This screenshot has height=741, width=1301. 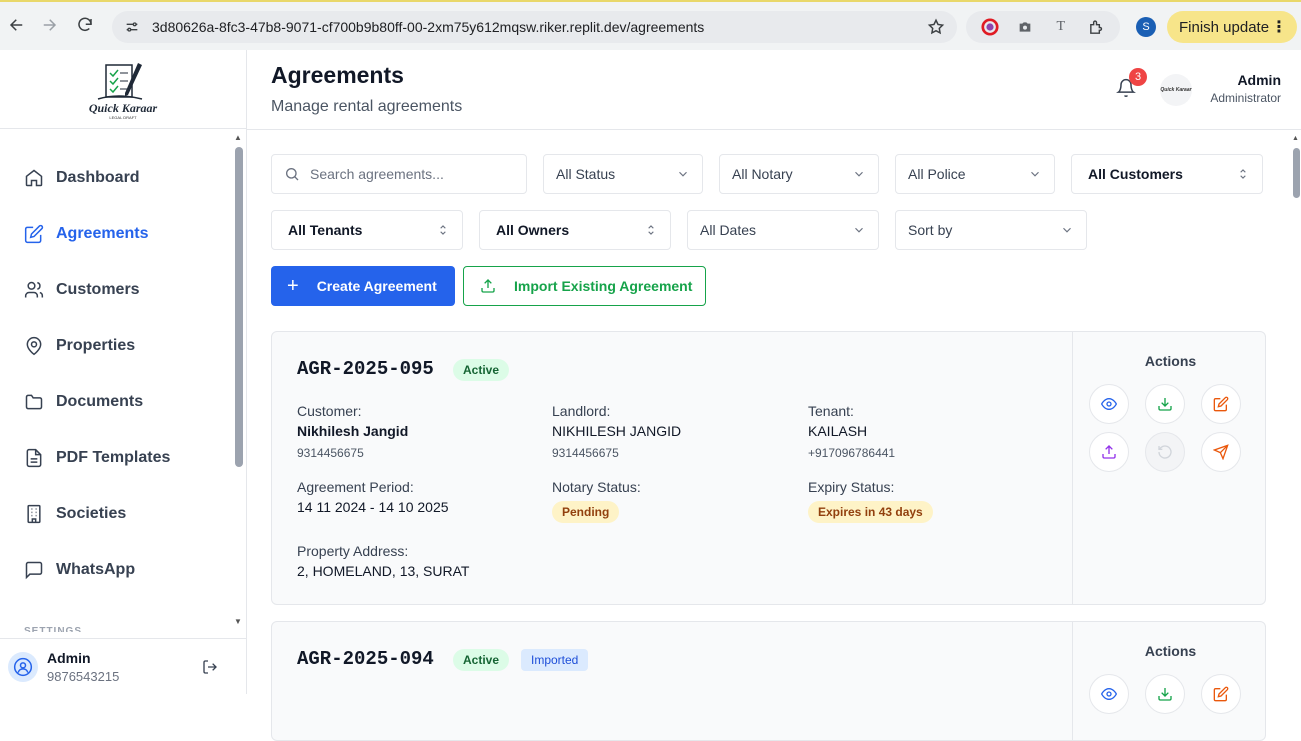 I want to click on reload-icon, so click(x=85, y=25).